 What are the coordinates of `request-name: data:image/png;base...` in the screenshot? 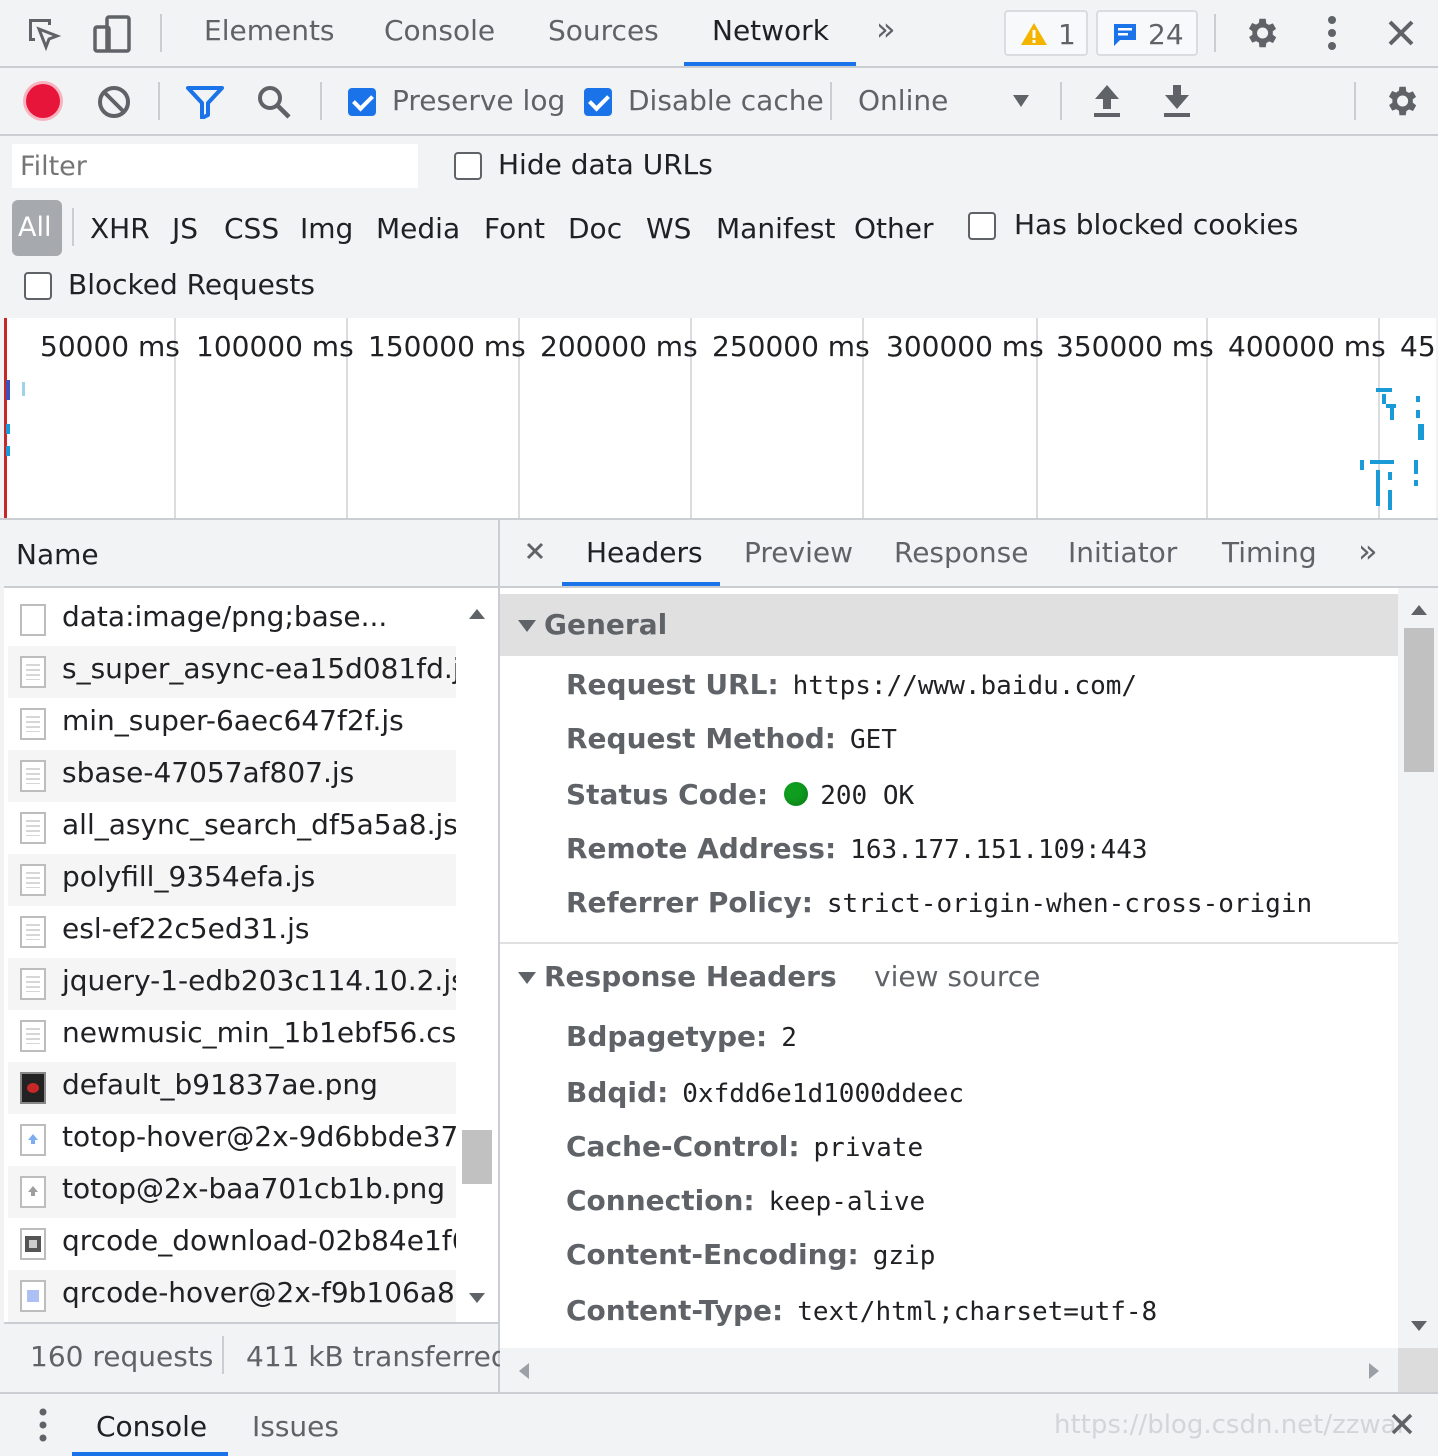 It's located at (225, 616).